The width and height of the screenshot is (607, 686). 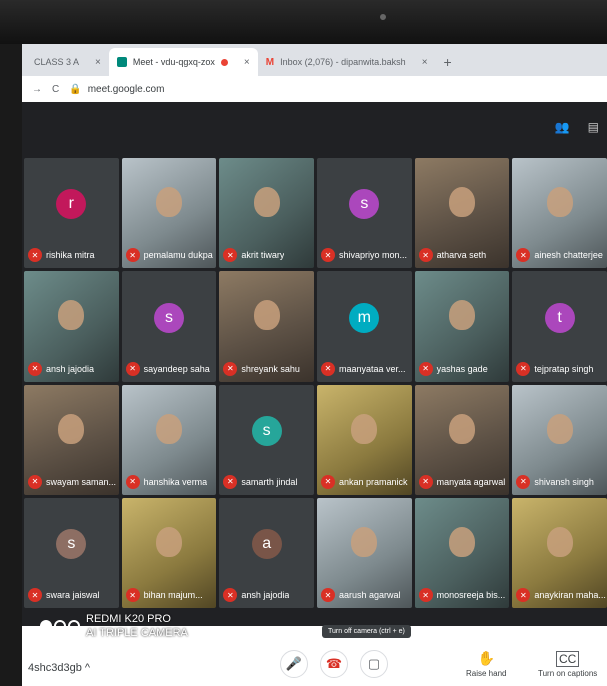 What do you see at coordinates (183, 62) in the screenshot?
I see `tab-meet: Meet - vdu-qgxq-zox ×` at bounding box center [183, 62].